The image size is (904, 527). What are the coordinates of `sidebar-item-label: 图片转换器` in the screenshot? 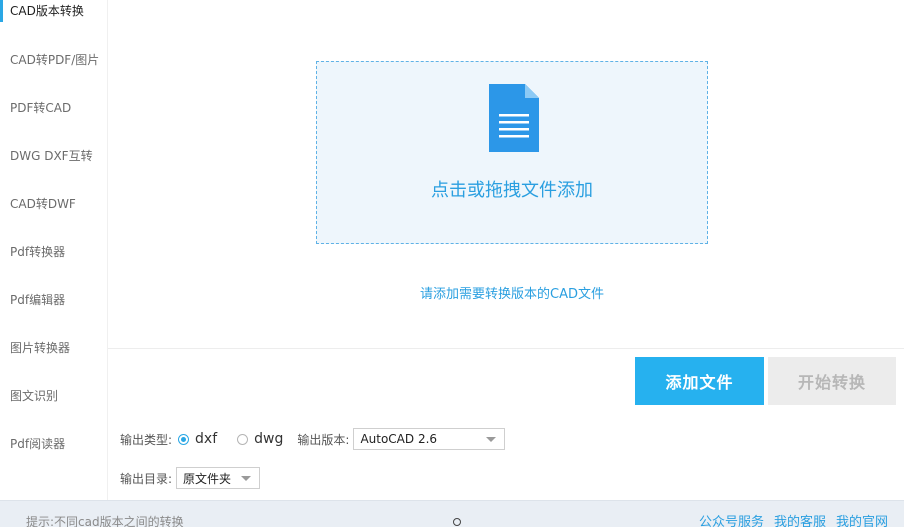 It's located at (40, 348).